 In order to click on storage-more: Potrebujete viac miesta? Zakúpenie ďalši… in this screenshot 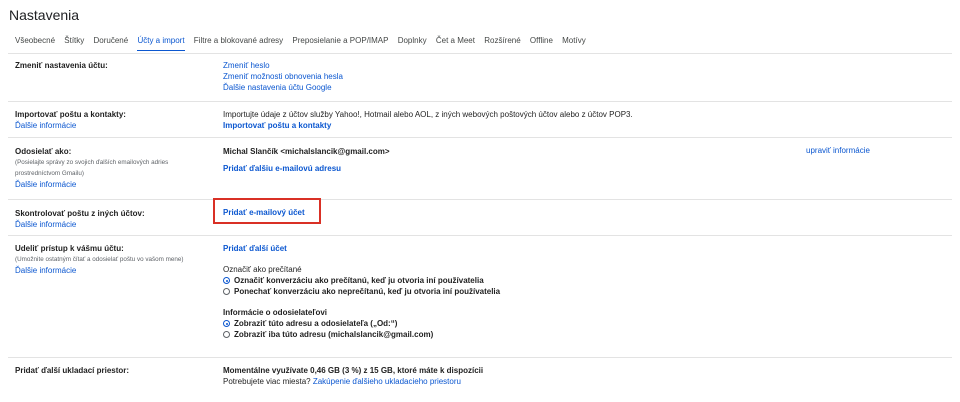, I will do `click(353, 381)`.